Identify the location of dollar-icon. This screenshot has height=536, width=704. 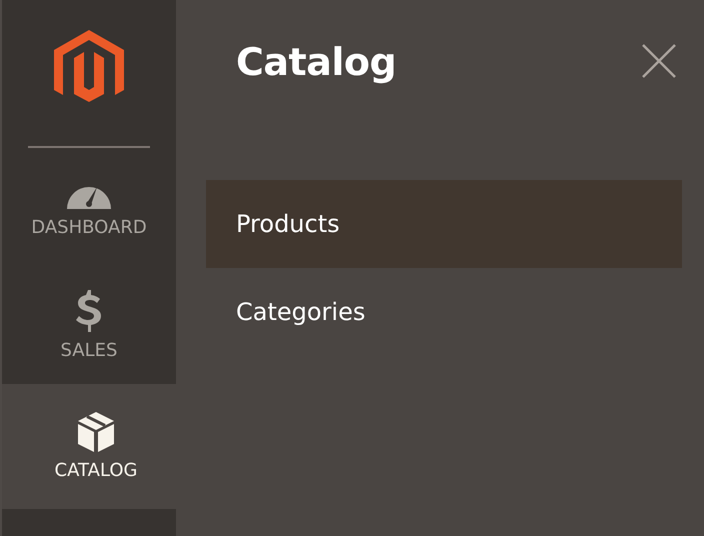
(89, 311).